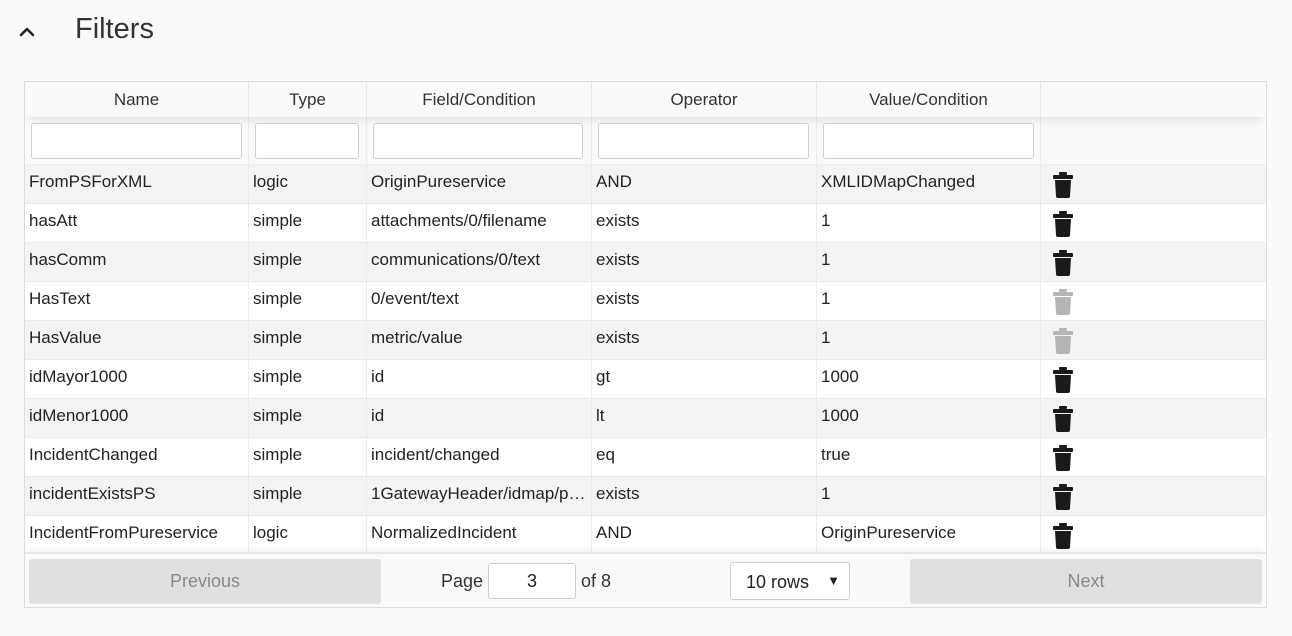 This screenshot has height=636, width=1292. I want to click on pagination-bar: Previous Page of 8 10 rows ▼ Next, so click(645, 579).